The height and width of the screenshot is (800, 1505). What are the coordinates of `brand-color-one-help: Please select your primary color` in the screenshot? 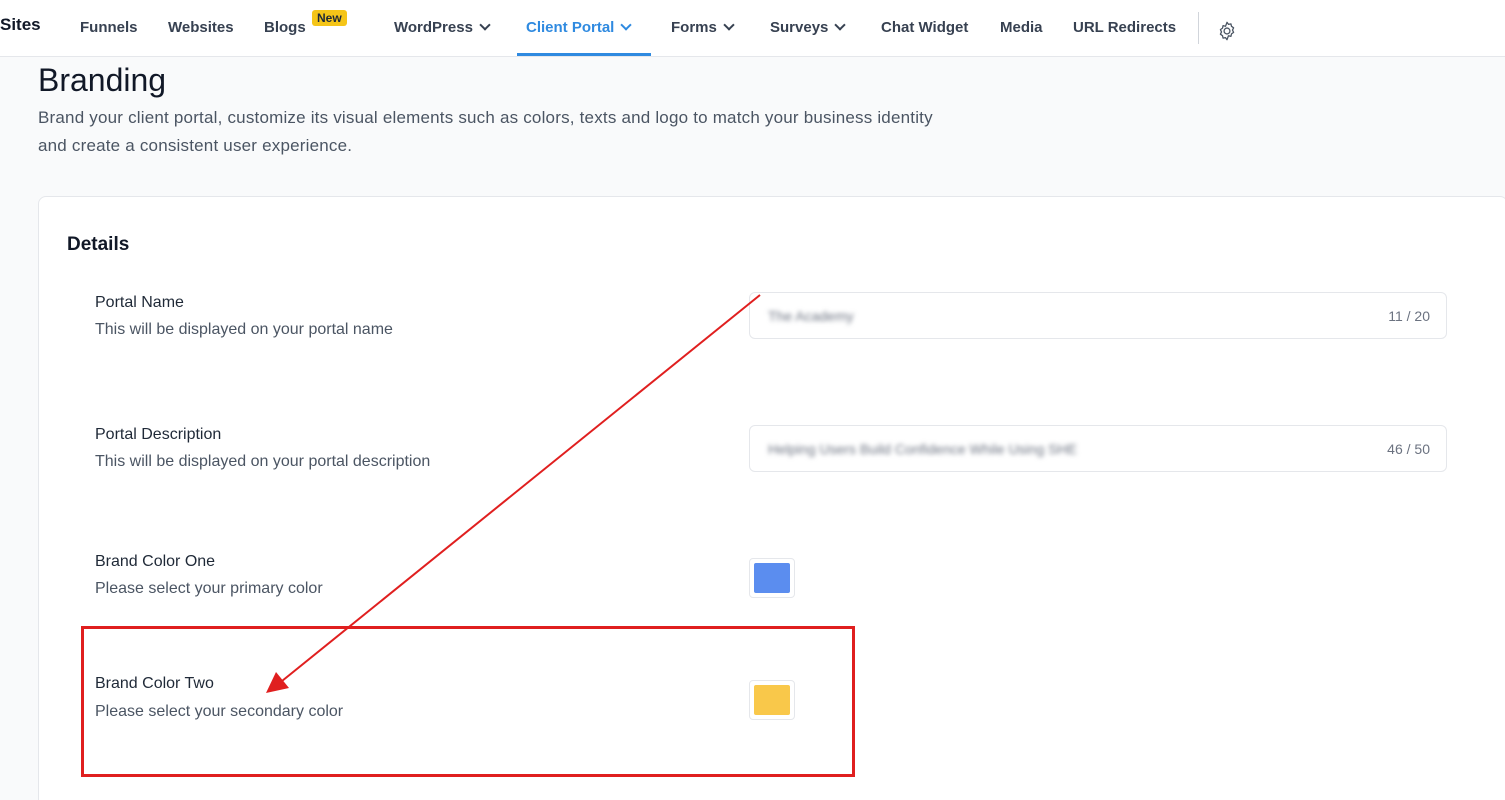 It's located at (209, 588).